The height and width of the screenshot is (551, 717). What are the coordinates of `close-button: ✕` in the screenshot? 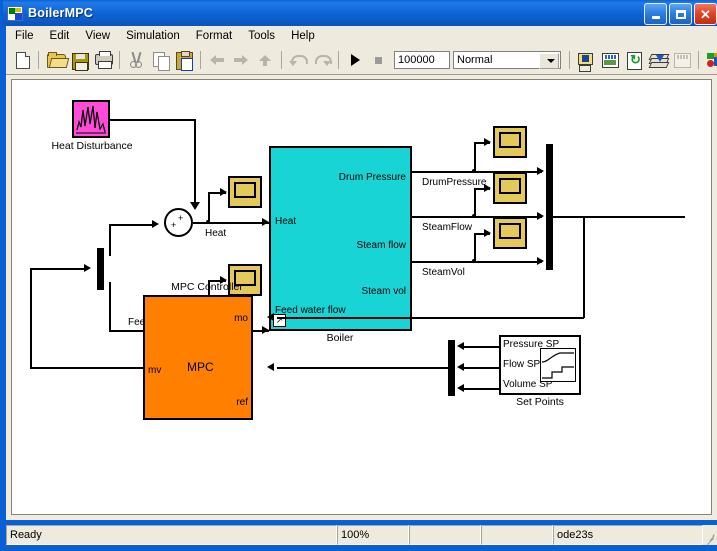 It's located at (705, 14).